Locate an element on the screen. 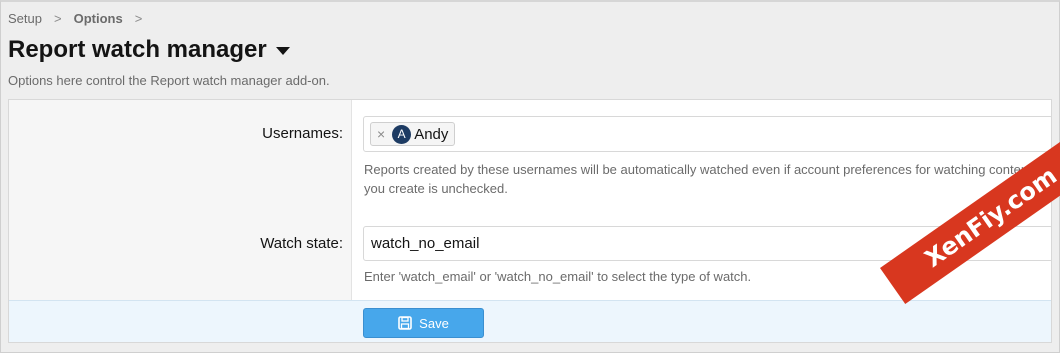 The image size is (1060, 353). token-username: Andy is located at coordinates (431, 134).